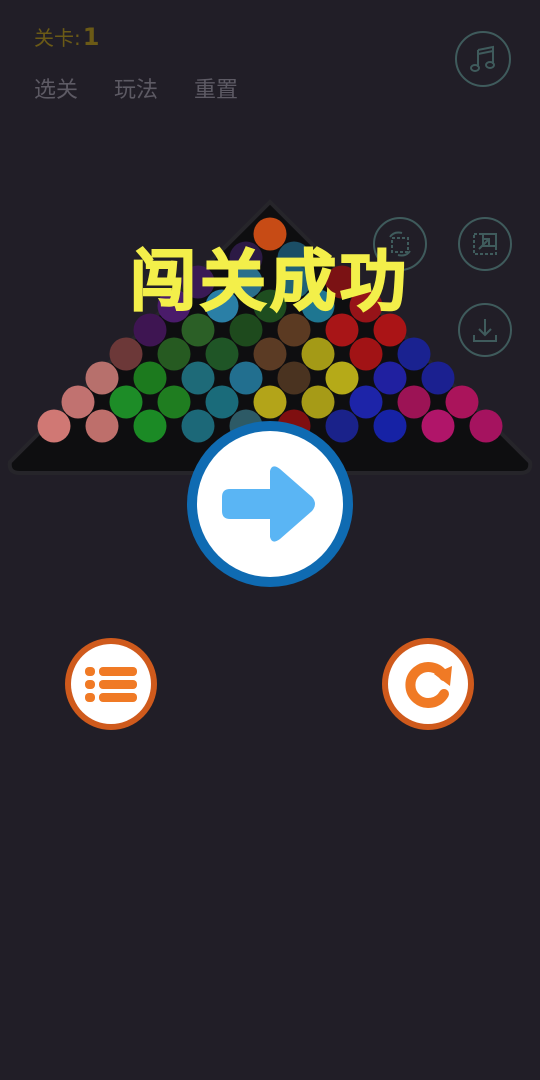 The image size is (540, 1080). I want to click on level-complete-title: 闯关成功, so click(269, 281).